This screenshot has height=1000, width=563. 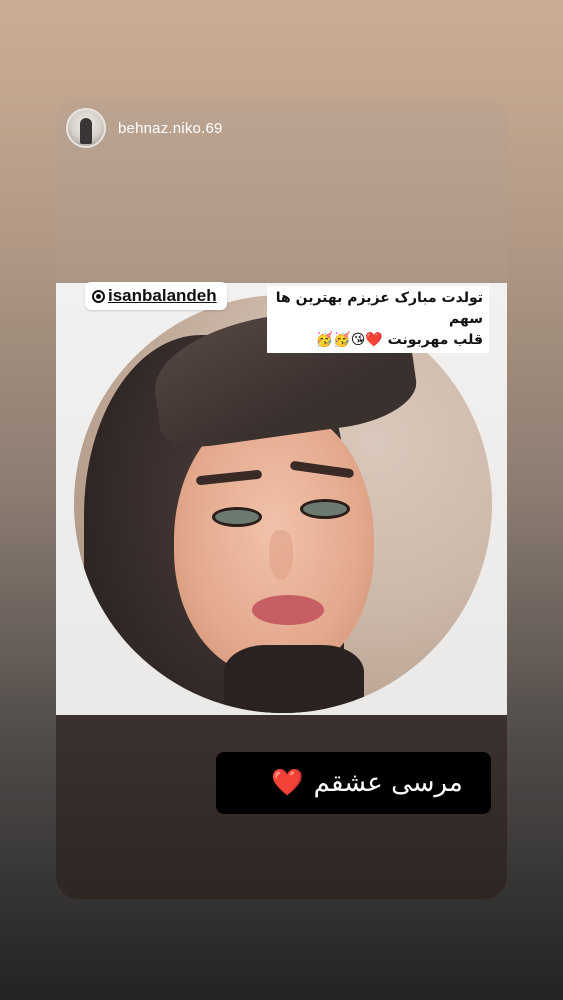 What do you see at coordinates (388, 783) in the screenshot?
I see `reply-text: مرسی عشقم` at bounding box center [388, 783].